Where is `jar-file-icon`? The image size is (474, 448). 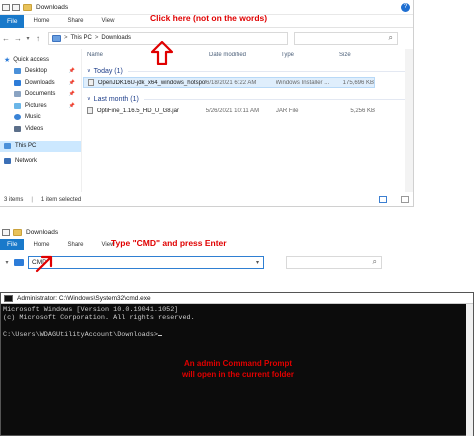
jar-file-icon is located at coordinates (90, 110).